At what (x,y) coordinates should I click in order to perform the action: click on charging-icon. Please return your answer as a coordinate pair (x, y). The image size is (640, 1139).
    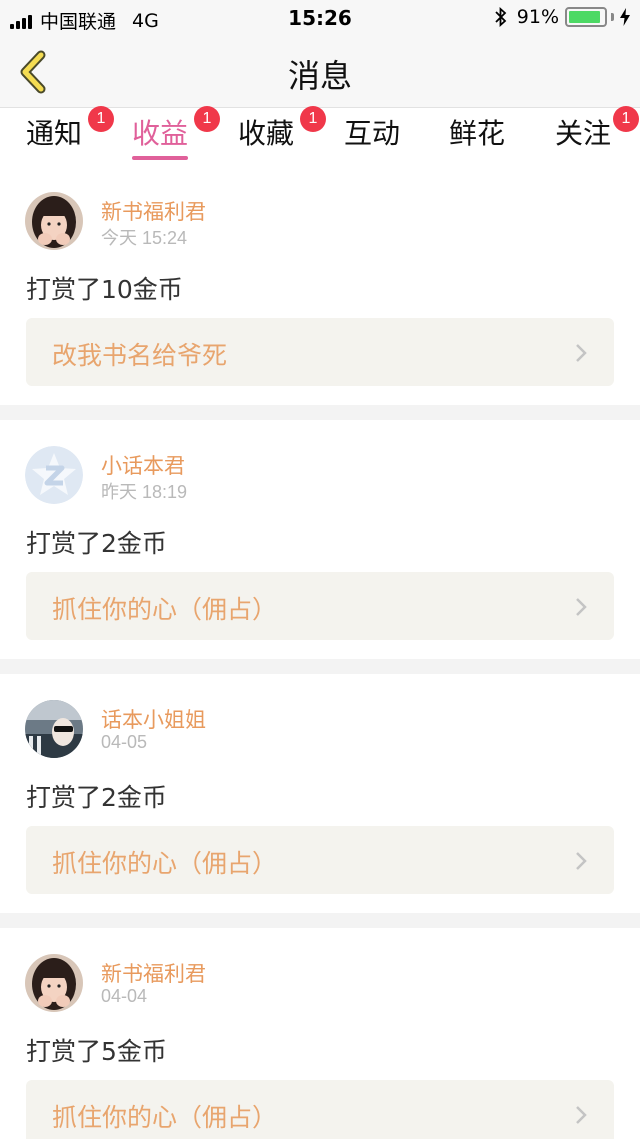
    Looking at the image, I should click on (625, 17).